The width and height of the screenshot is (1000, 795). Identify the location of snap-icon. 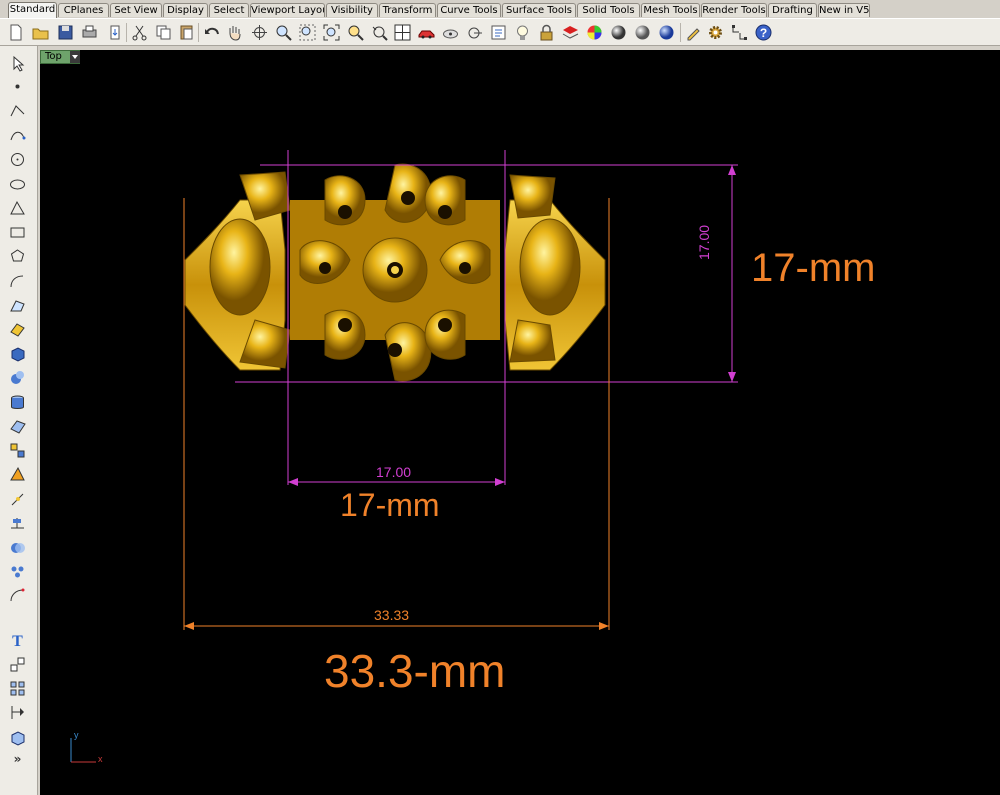
(450, 32).